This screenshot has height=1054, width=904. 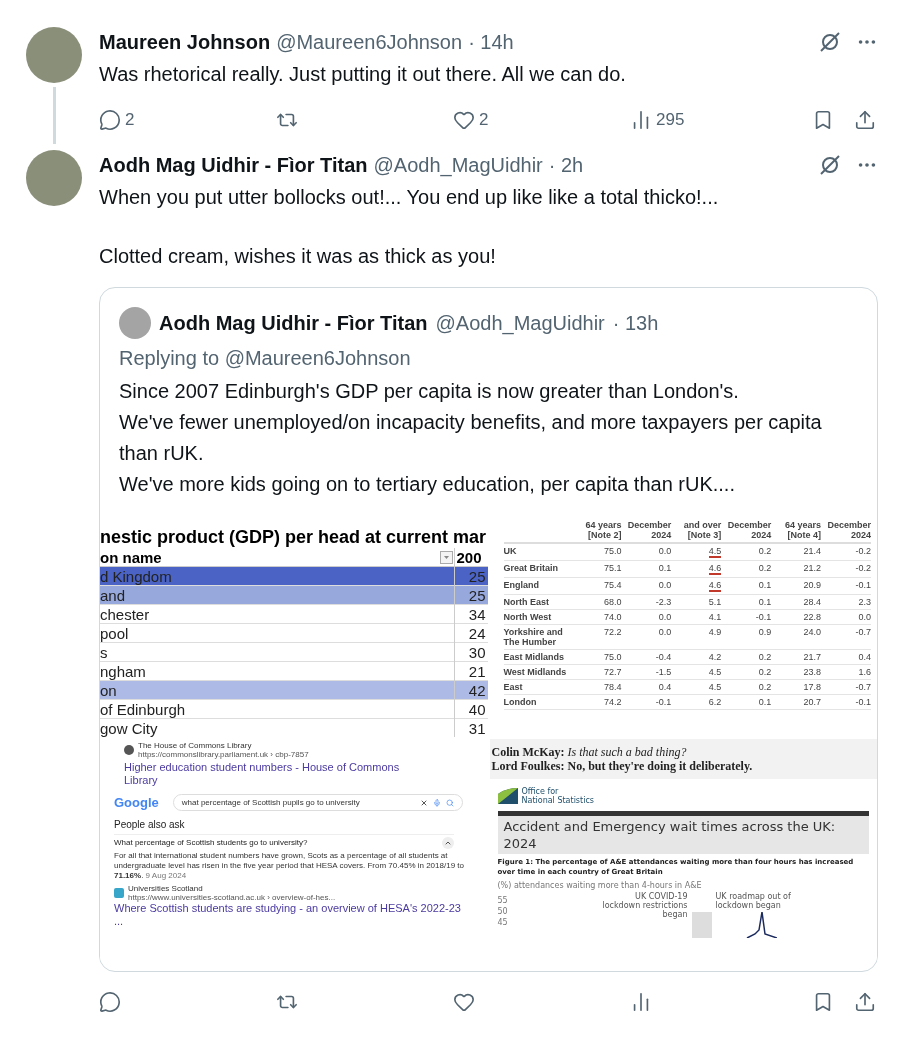 What do you see at coordinates (471, 120) in the screenshot?
I see `like-button: 2` at bounding box center [471, 120].